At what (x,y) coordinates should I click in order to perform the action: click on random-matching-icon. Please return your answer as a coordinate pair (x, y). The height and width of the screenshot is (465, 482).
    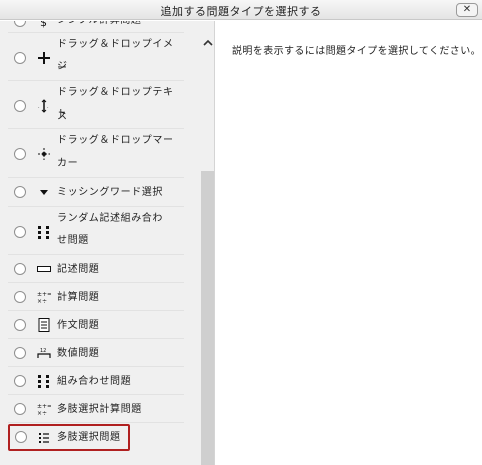
    Looking at the image, I should click on (44, 232).